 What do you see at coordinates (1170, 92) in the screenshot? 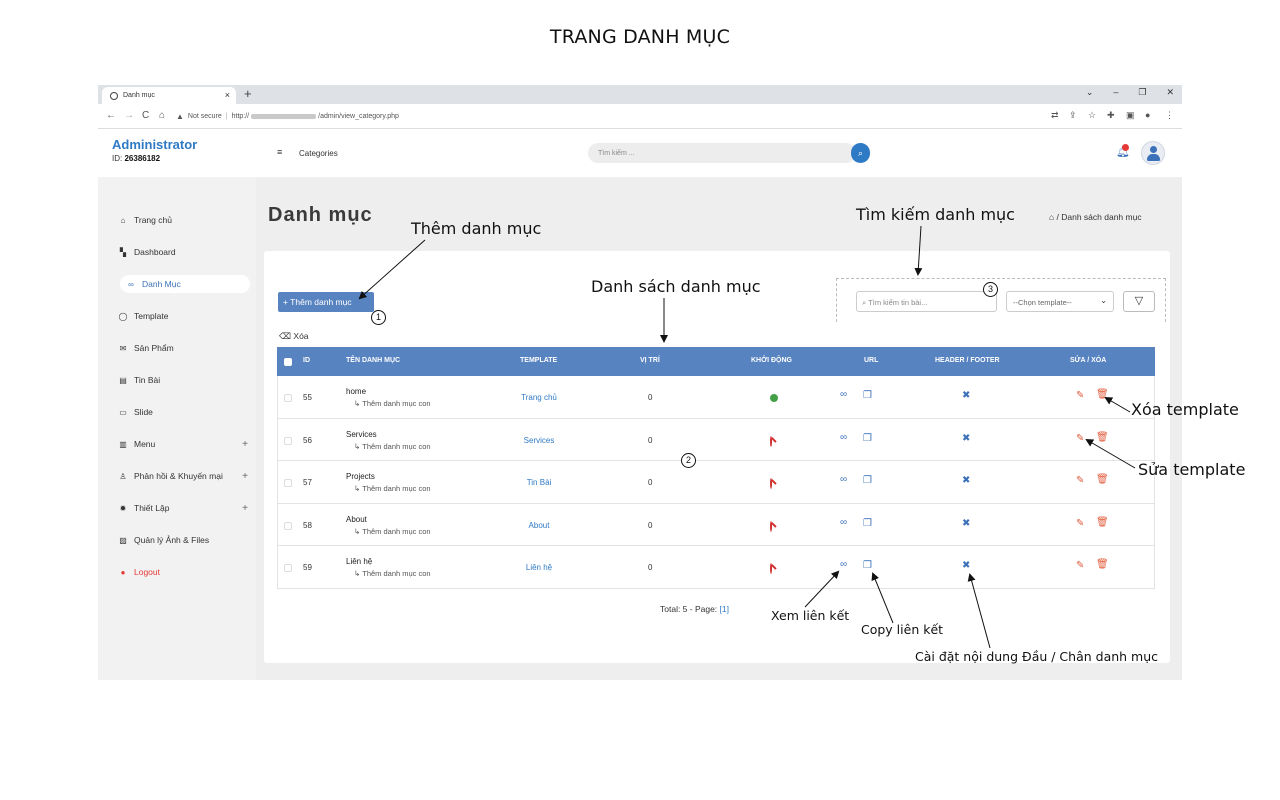
I see `close-window-button: ✕` at bounding box center [1170, 92].